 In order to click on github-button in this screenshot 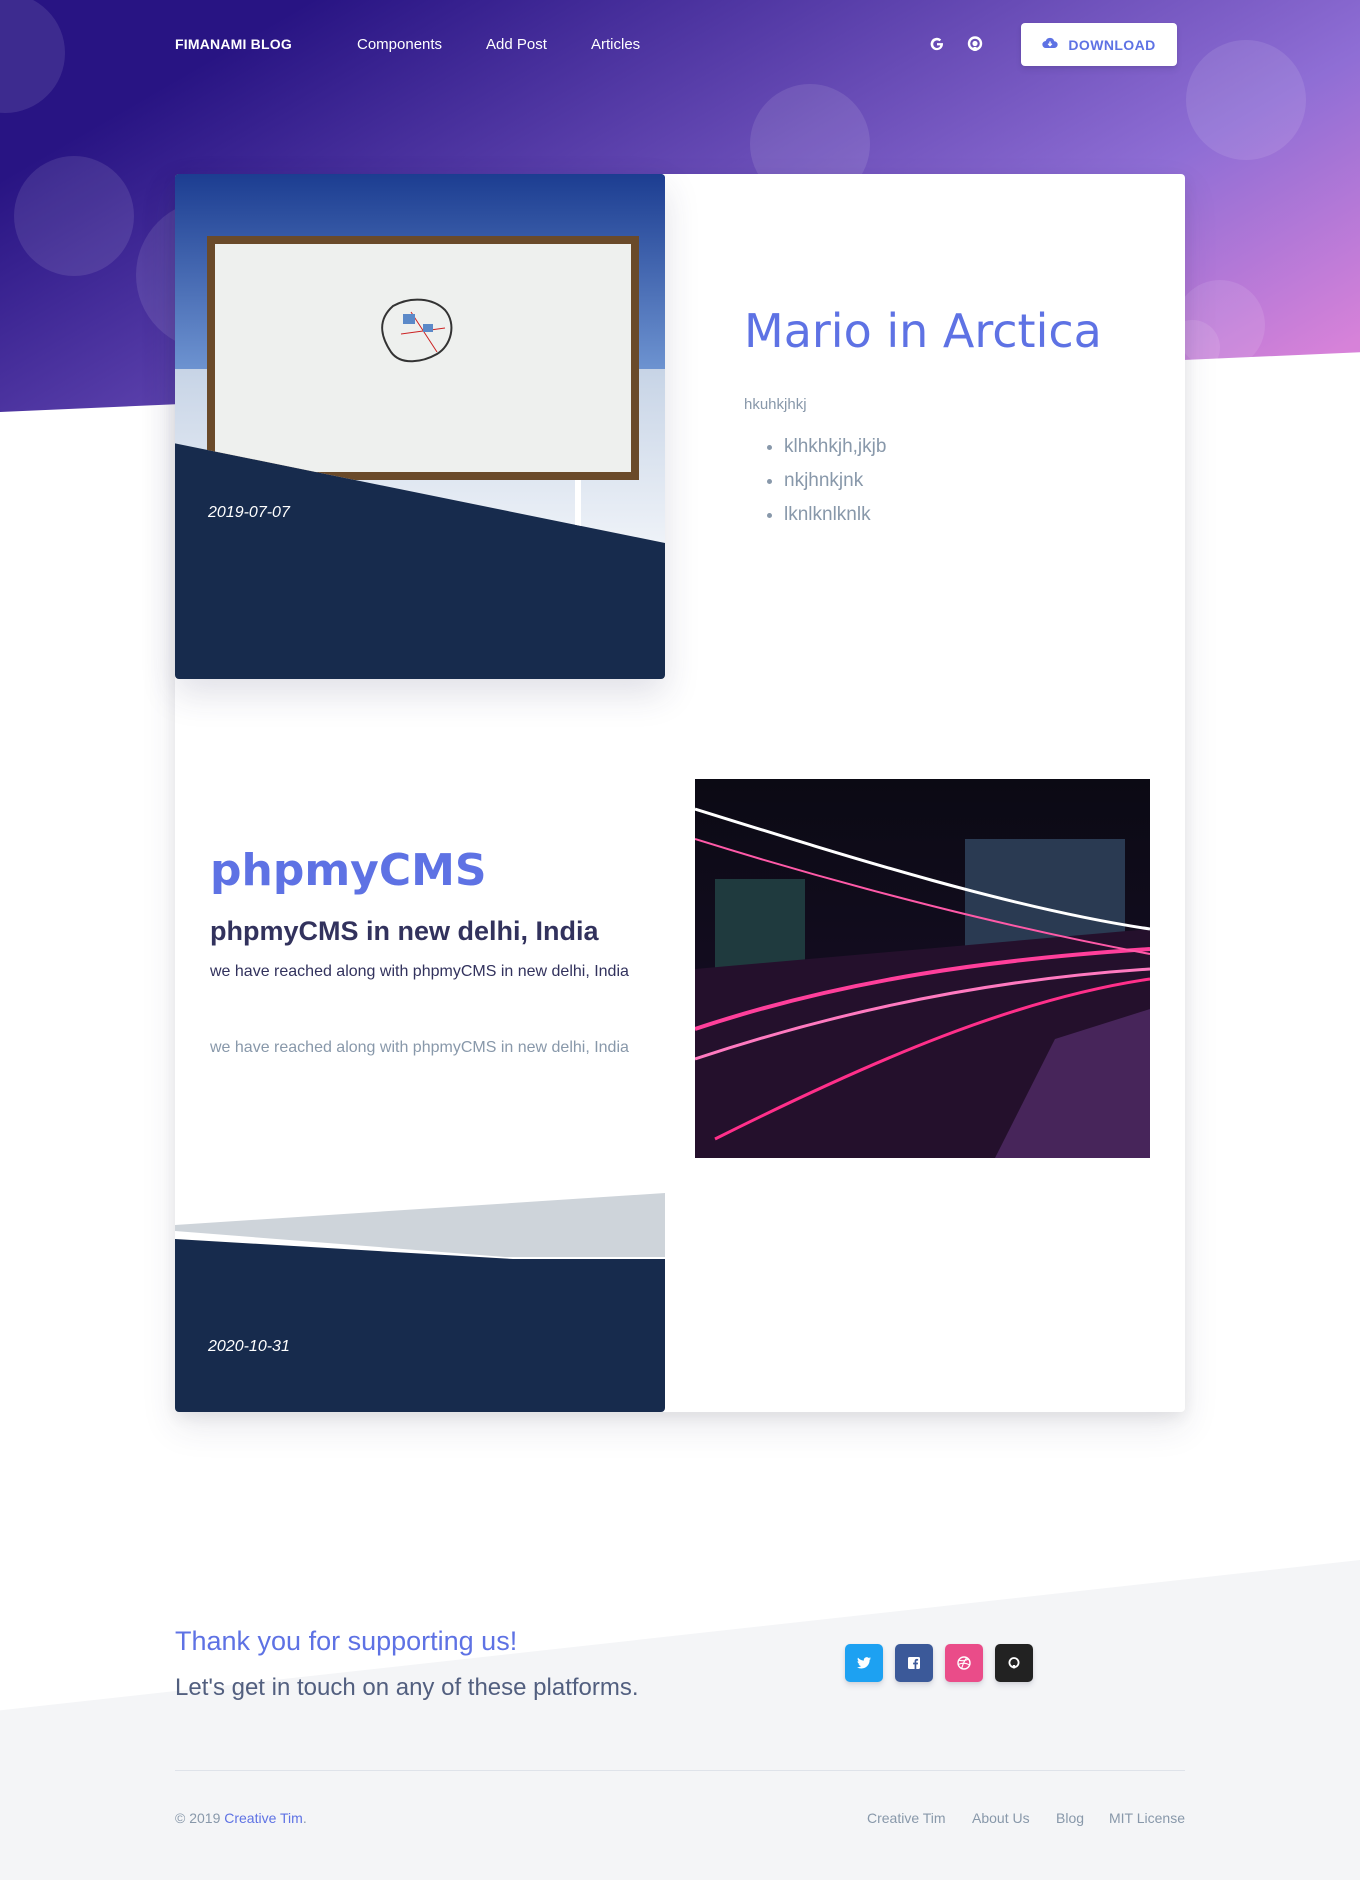, I will do `click(1014, 1663)`.